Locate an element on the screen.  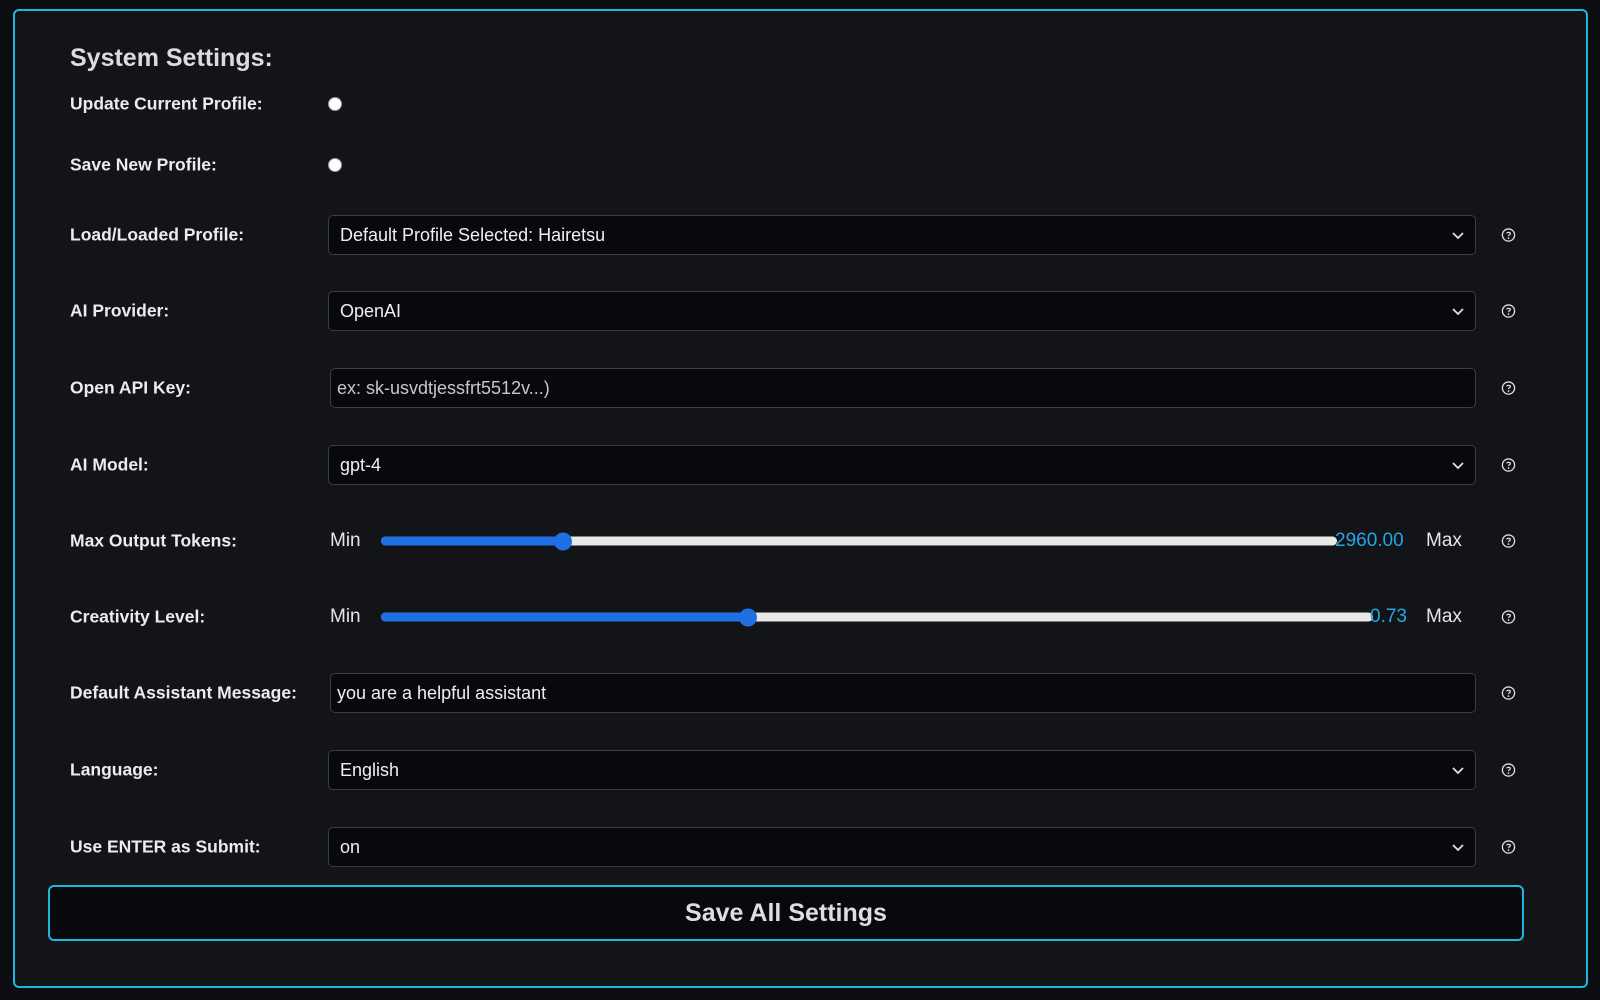
enter-submit-row: Use ENTER as Submit: on is located at coordinates (800, 847).